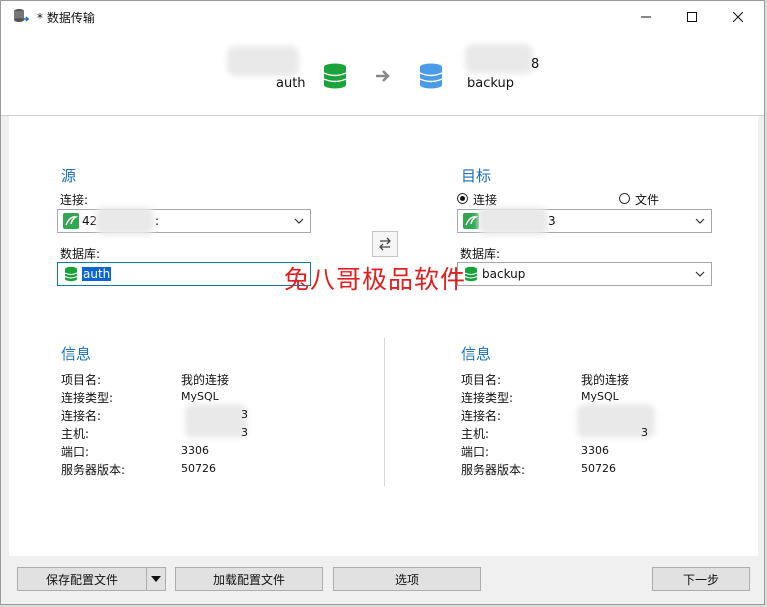  Describe the element at coordinates (513, 221) in the screenshot. I see `redacted-target-connection` at that location.